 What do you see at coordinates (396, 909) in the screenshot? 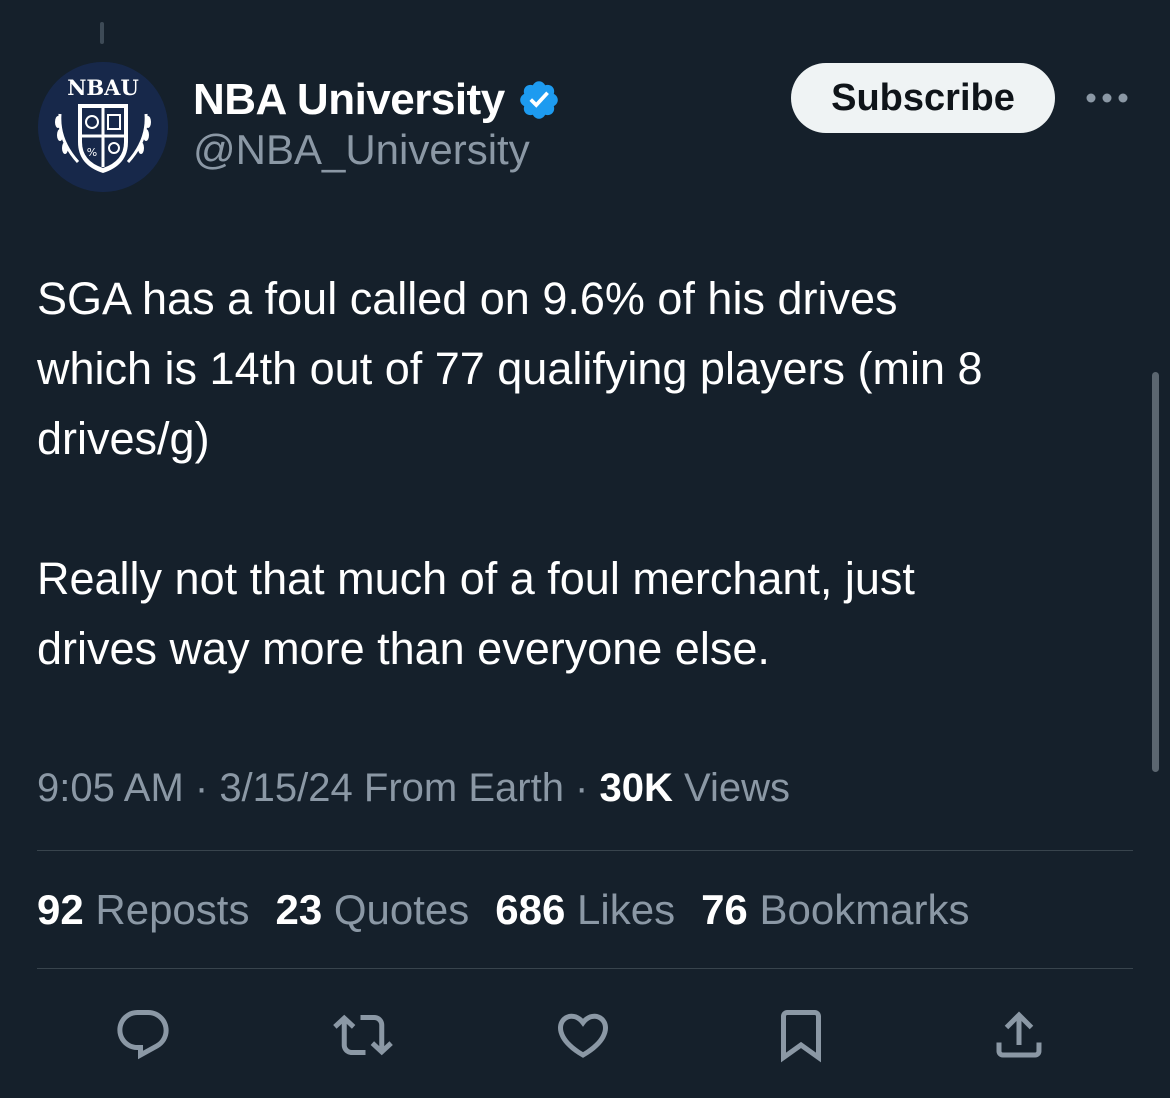
I see `stat-label: Quotes` at bounding box center [396, 909].